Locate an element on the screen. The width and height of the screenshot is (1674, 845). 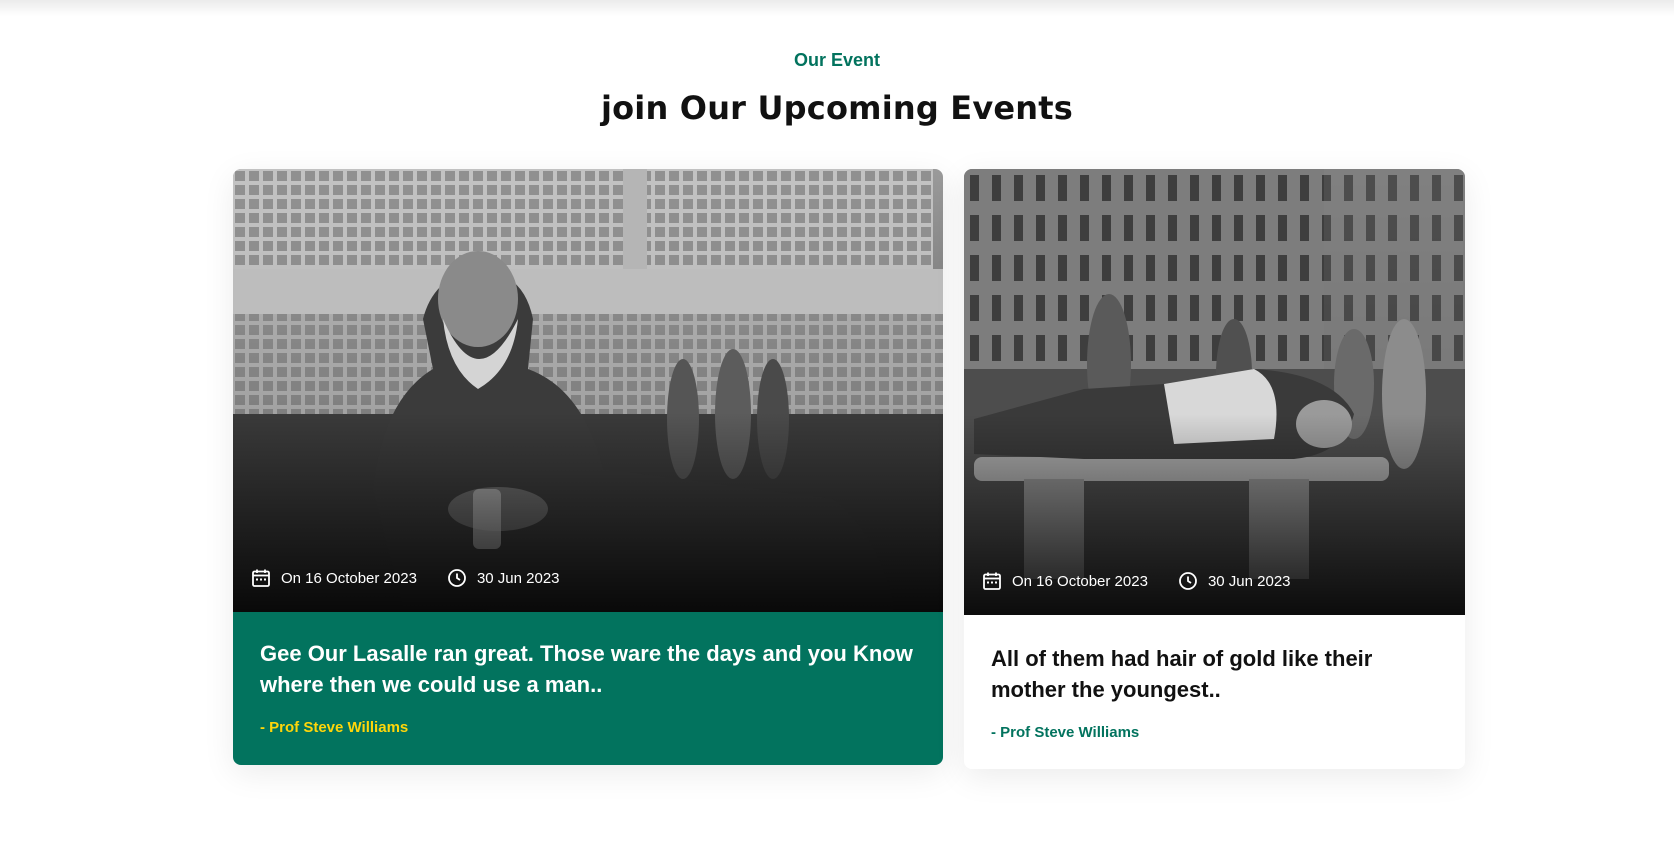
section-heading: join Our Upcoming Events is located at coordinates (837, 108).